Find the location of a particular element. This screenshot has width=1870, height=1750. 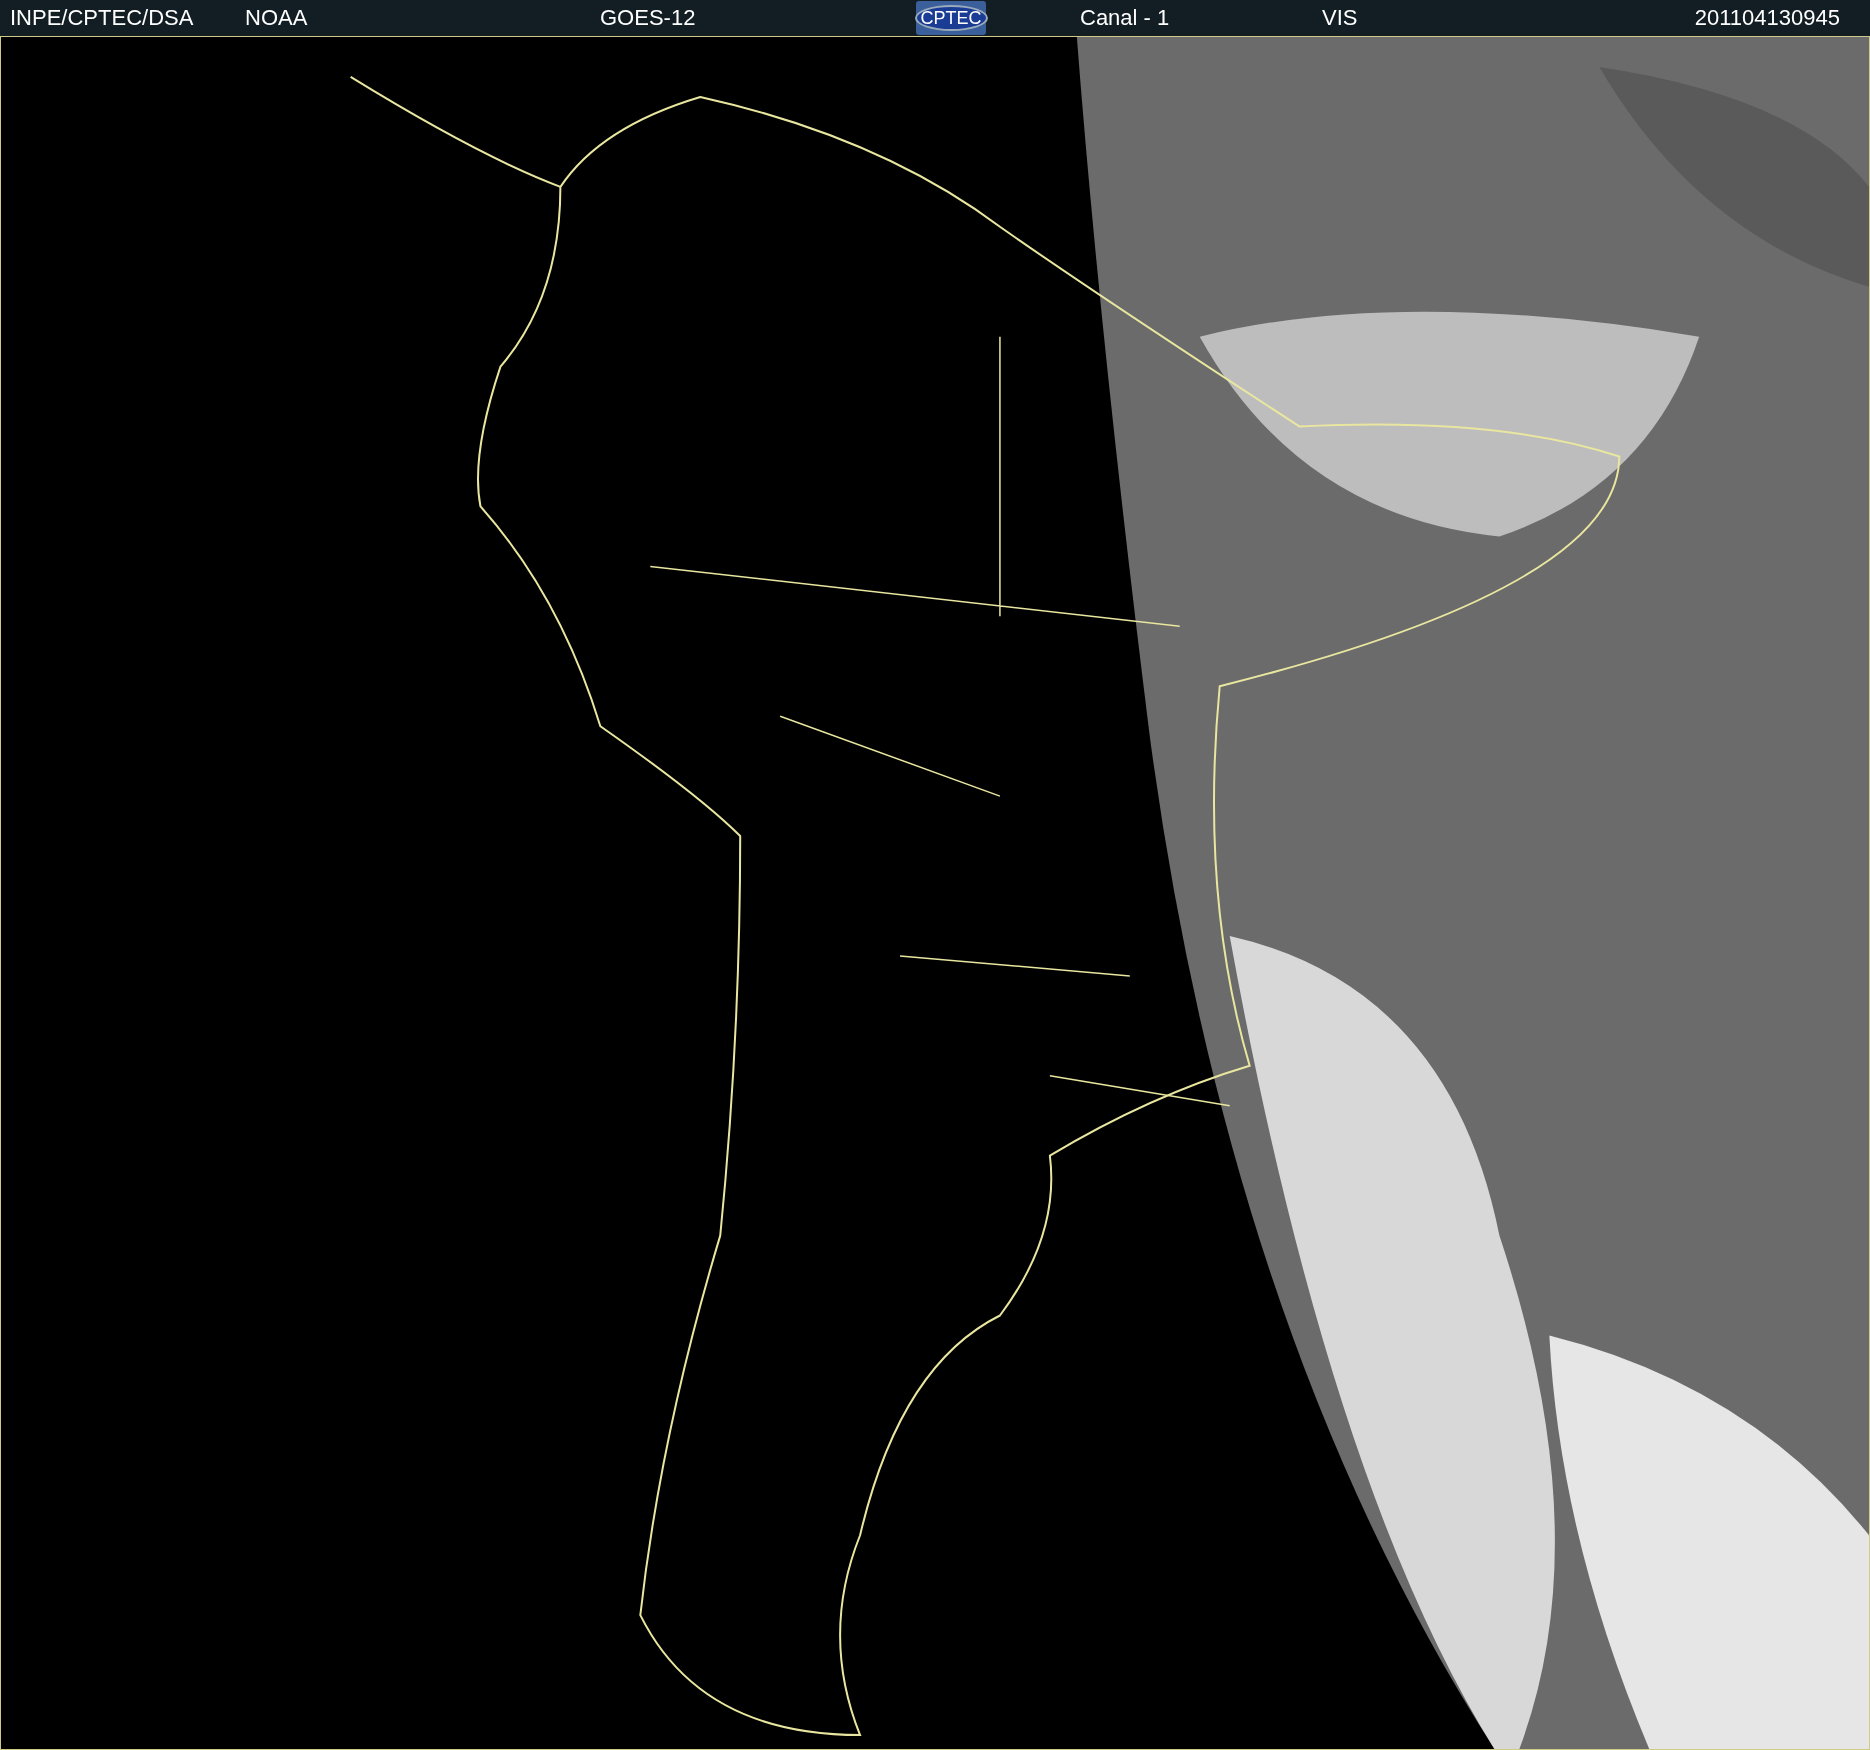

header-label: NOAA is located at coordinates (276, 18).